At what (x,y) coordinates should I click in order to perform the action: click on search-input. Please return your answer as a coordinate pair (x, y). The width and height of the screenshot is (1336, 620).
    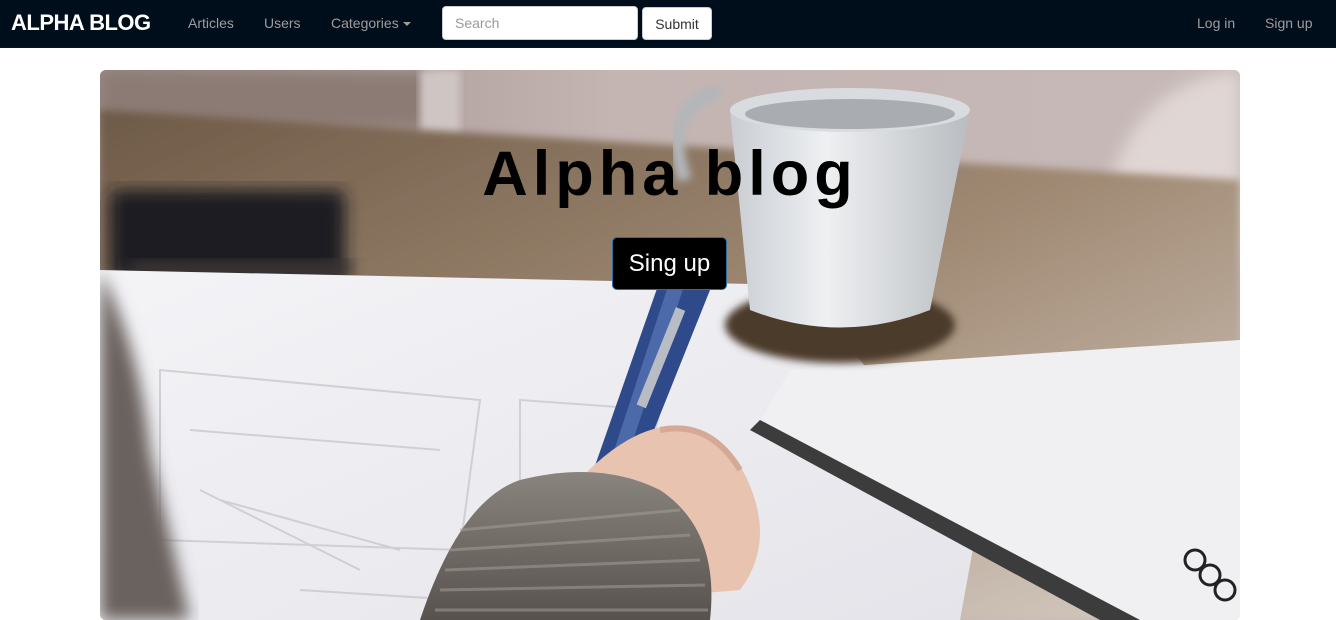
    Looking at the image, I should click on (540, 23).